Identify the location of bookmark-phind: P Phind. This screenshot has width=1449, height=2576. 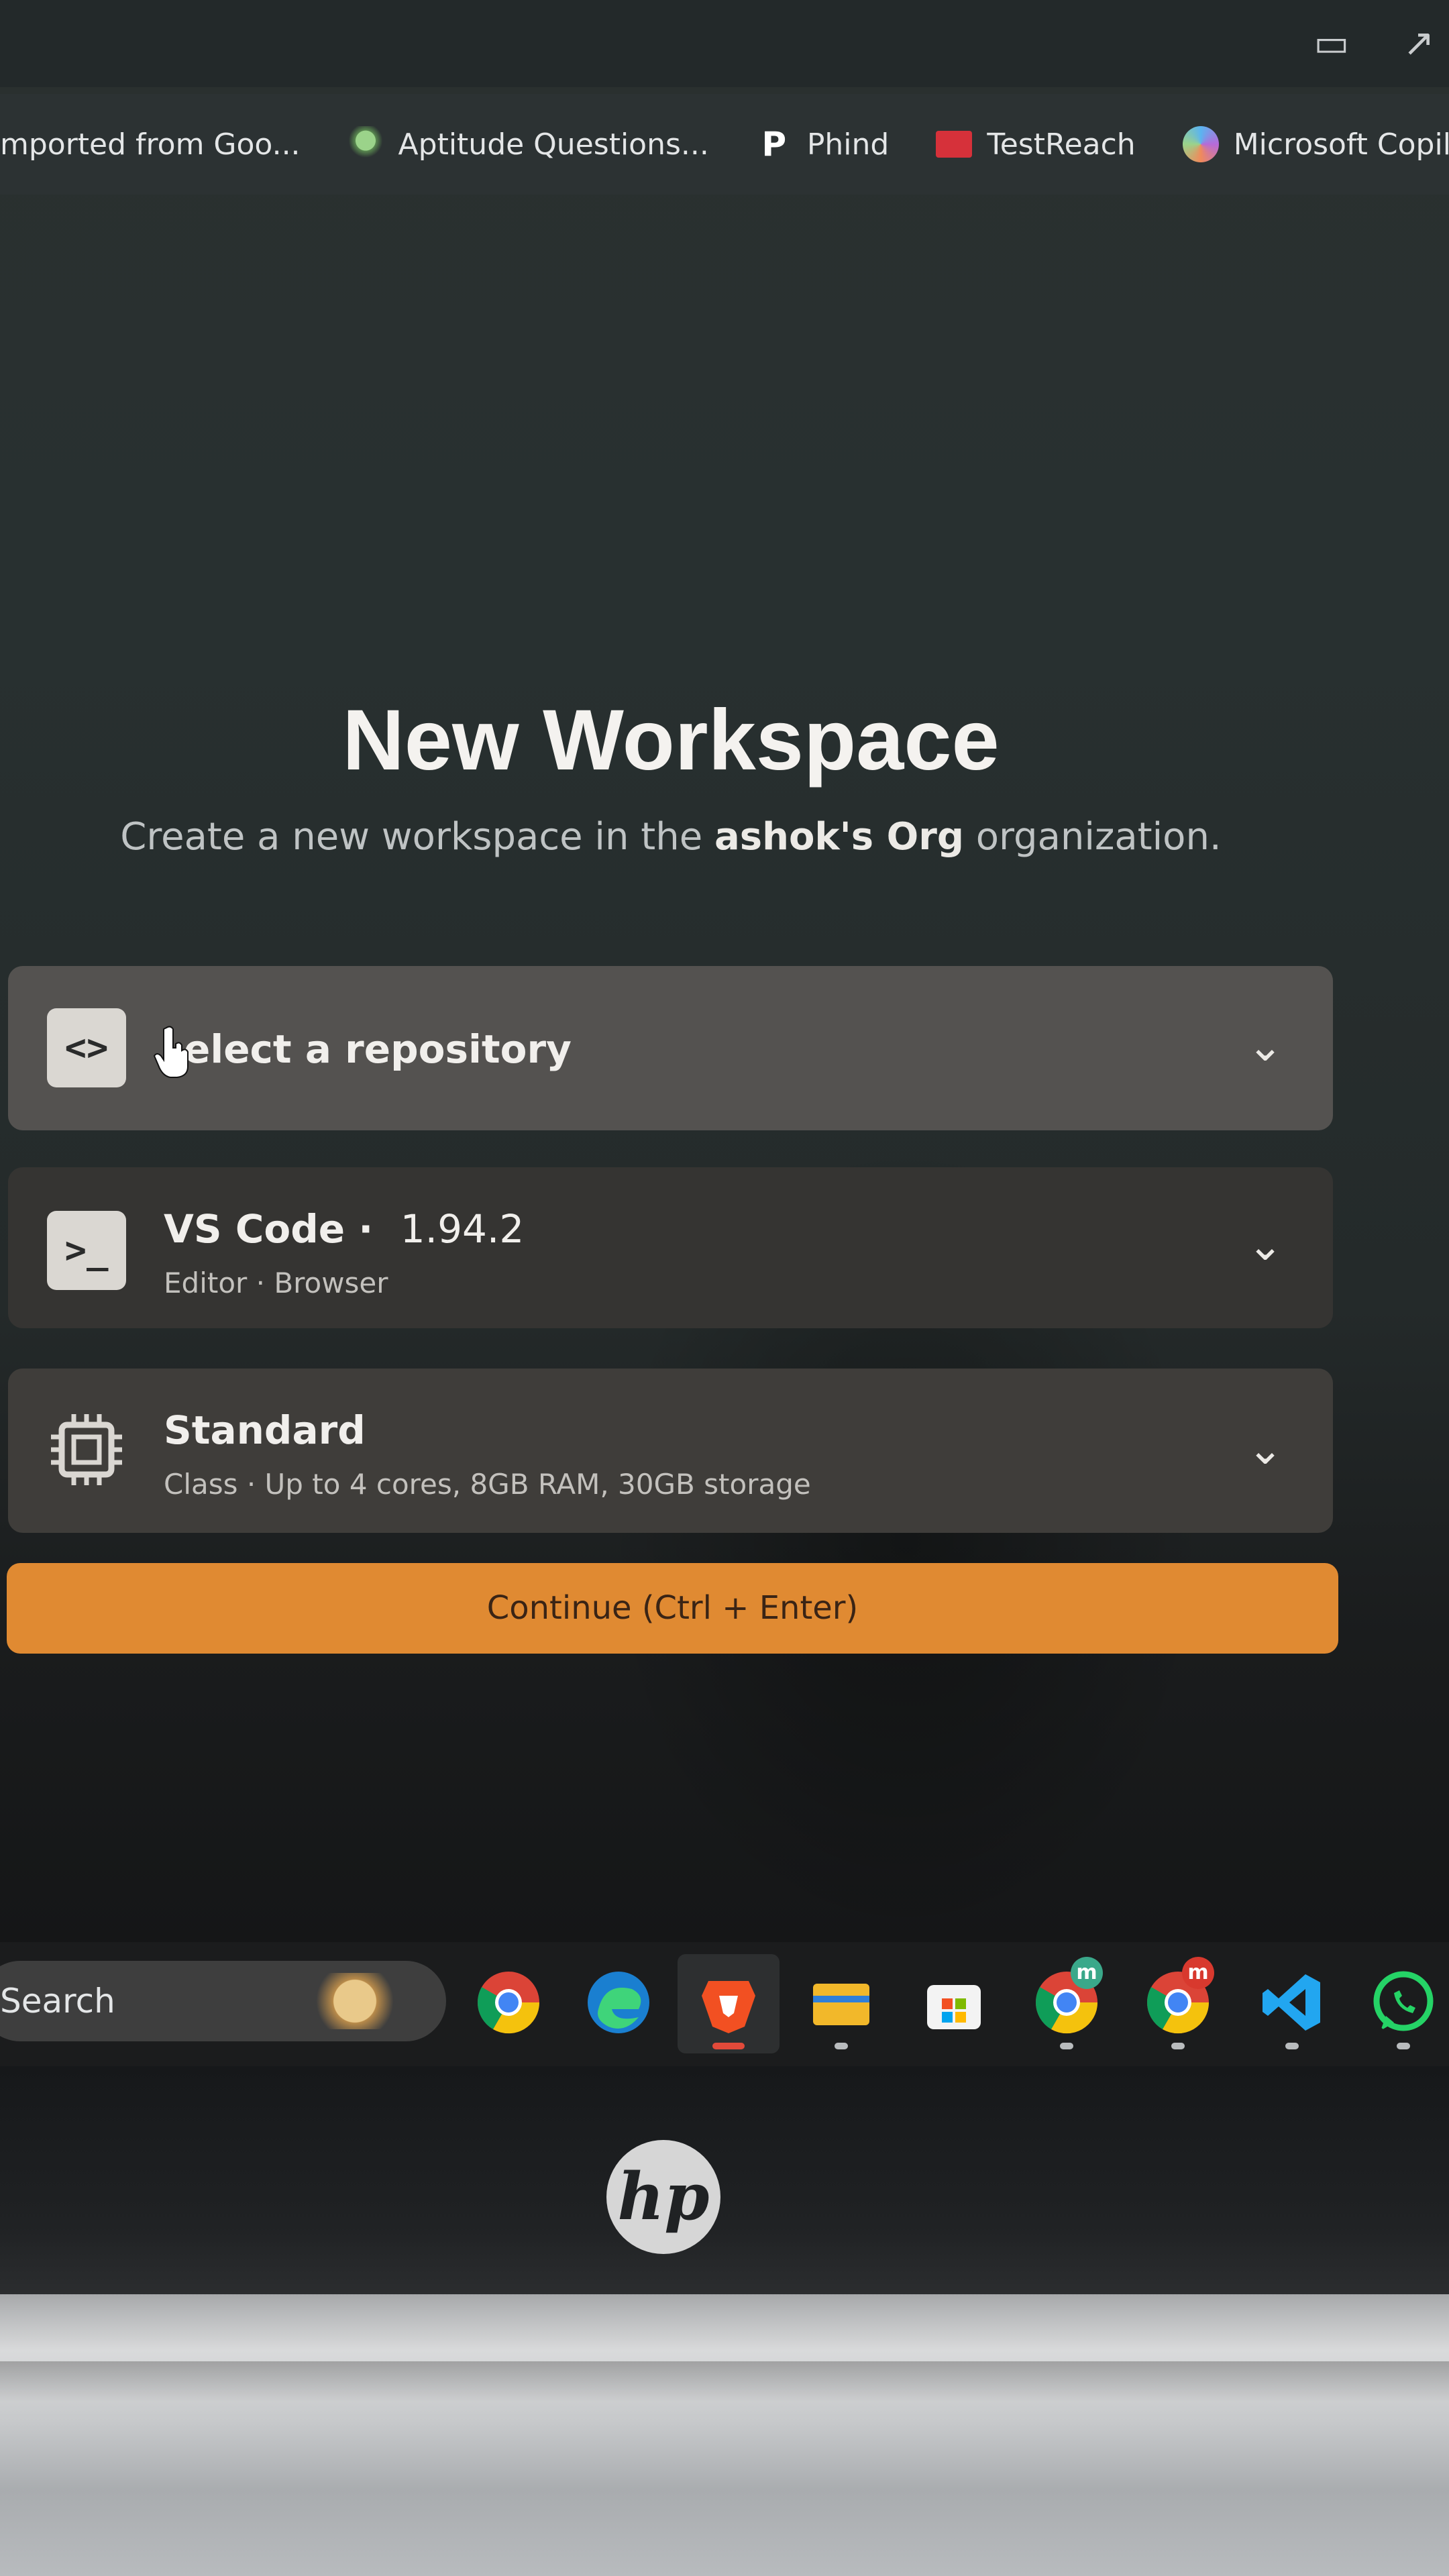
(823, 144).